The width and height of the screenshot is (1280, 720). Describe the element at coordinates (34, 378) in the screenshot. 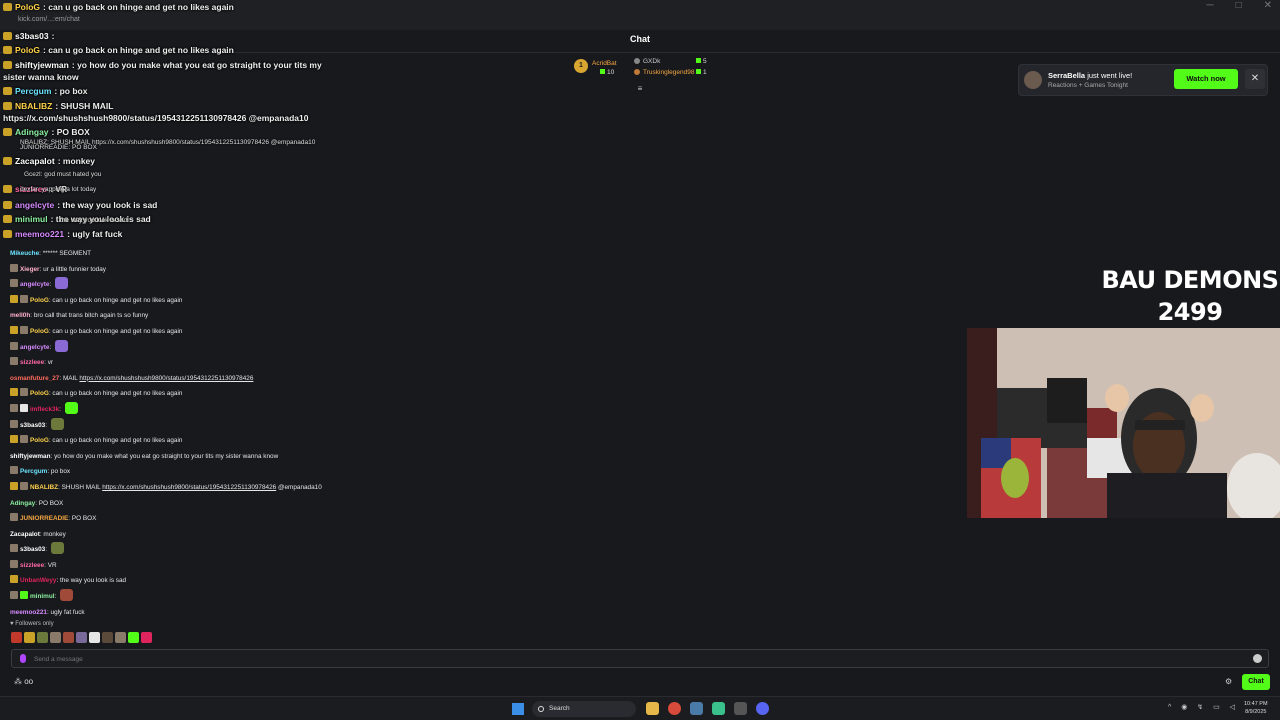

I see `chat-username: osmanfuture_27` at that location.